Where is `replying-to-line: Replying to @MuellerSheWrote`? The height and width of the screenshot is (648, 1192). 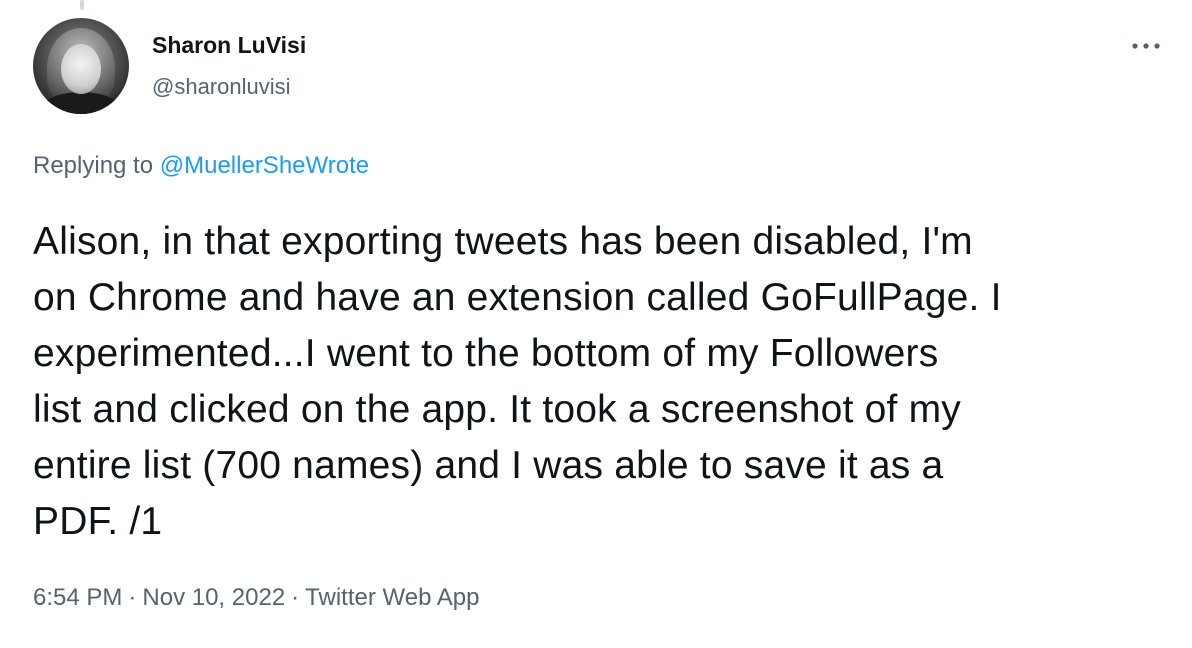
replying-to-line: Replying to @MuellerSheWrote is located at coordinates (201, 166).